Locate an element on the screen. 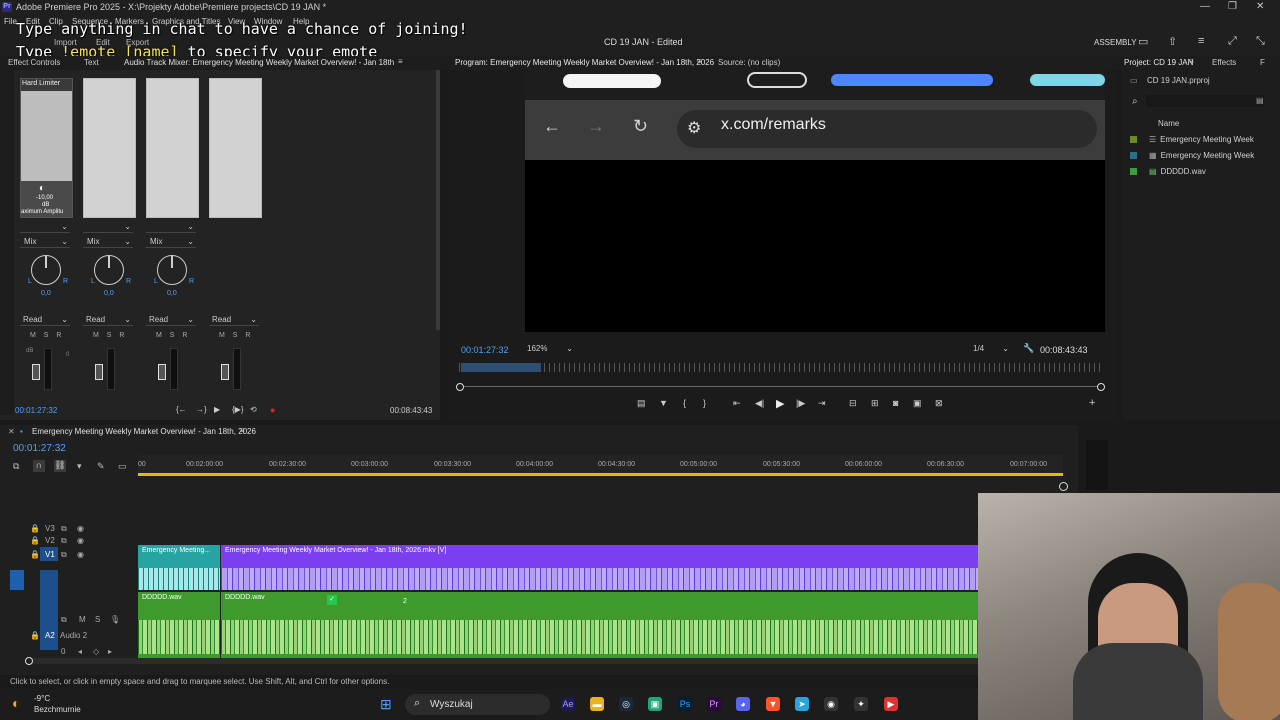 Image resolution: width=1280 pixels, height=720 pixels. project-search-input is located at coordinates (1205, 101).